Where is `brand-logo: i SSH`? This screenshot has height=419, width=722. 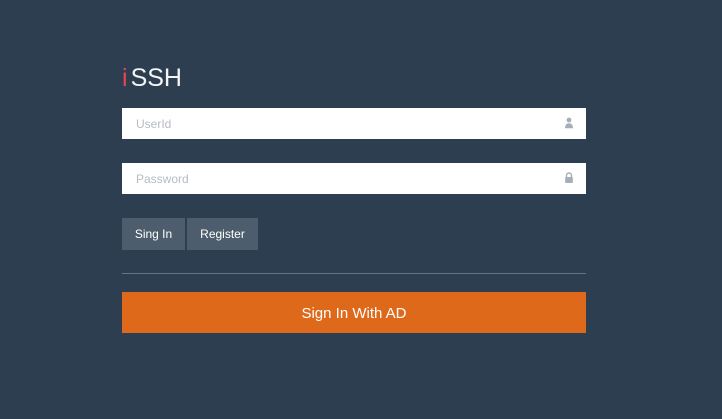 brand-logo: i SSH is located at coordinates (354, 78).